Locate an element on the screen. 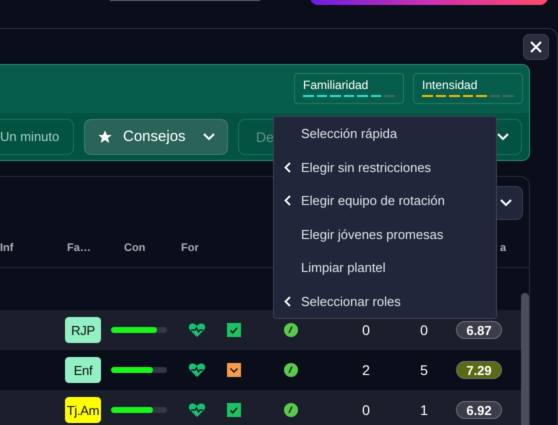  menu-item: Elegir jóvenes promesas is located at coordinates (385, 234).